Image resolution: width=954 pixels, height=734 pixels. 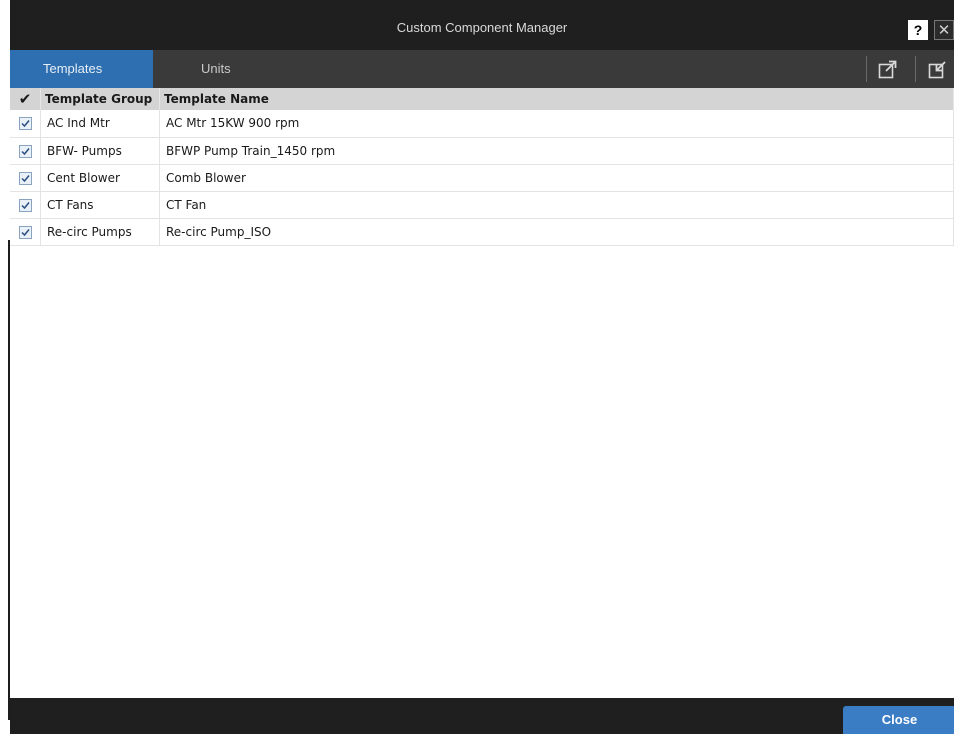 I want to click on table-row: Cent Blower Comb Blower, so click(x=482, y=177).